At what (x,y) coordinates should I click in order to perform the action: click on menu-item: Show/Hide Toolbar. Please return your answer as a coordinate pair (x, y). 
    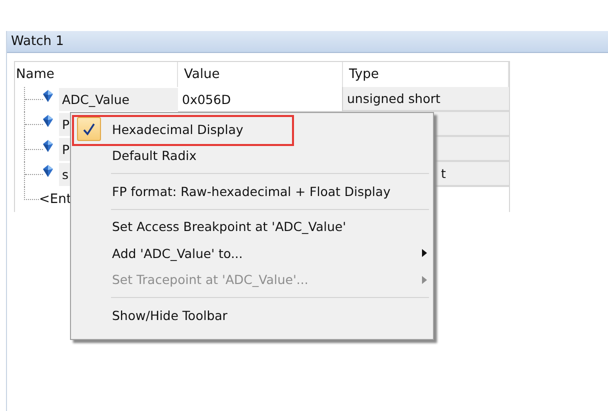
    Looking at the image, I should click on (252, 315).